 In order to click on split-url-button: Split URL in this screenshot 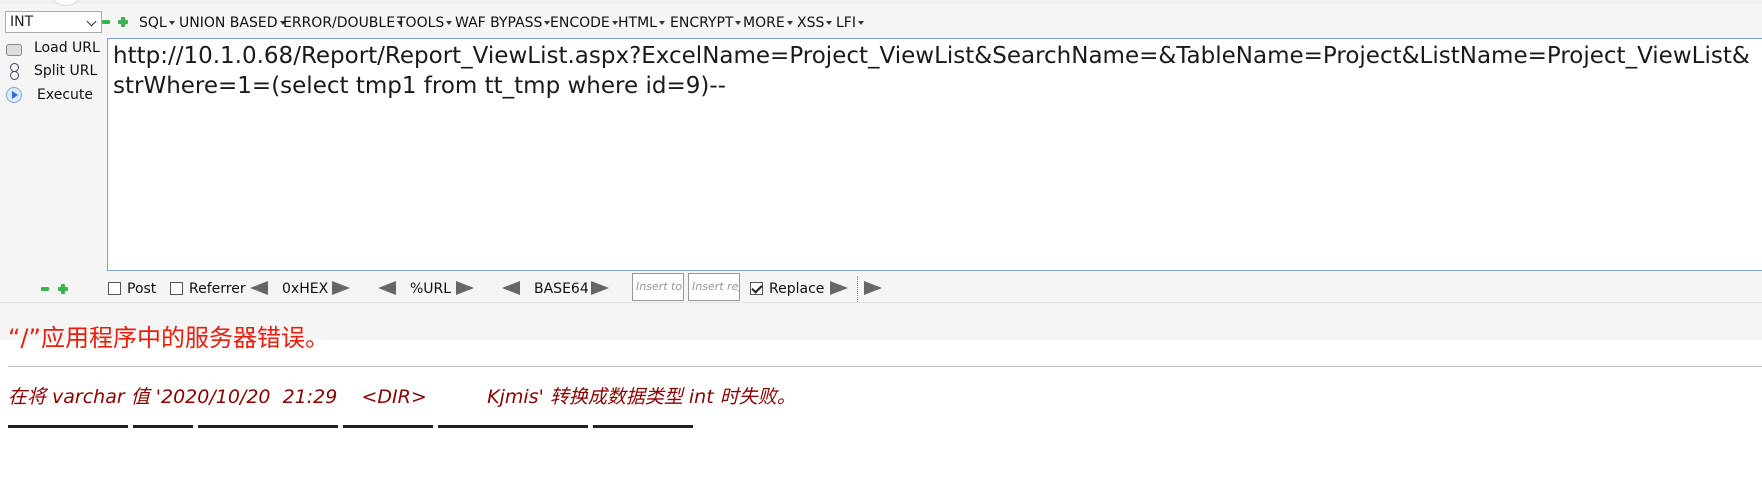, I will do `click(53, 72)`.